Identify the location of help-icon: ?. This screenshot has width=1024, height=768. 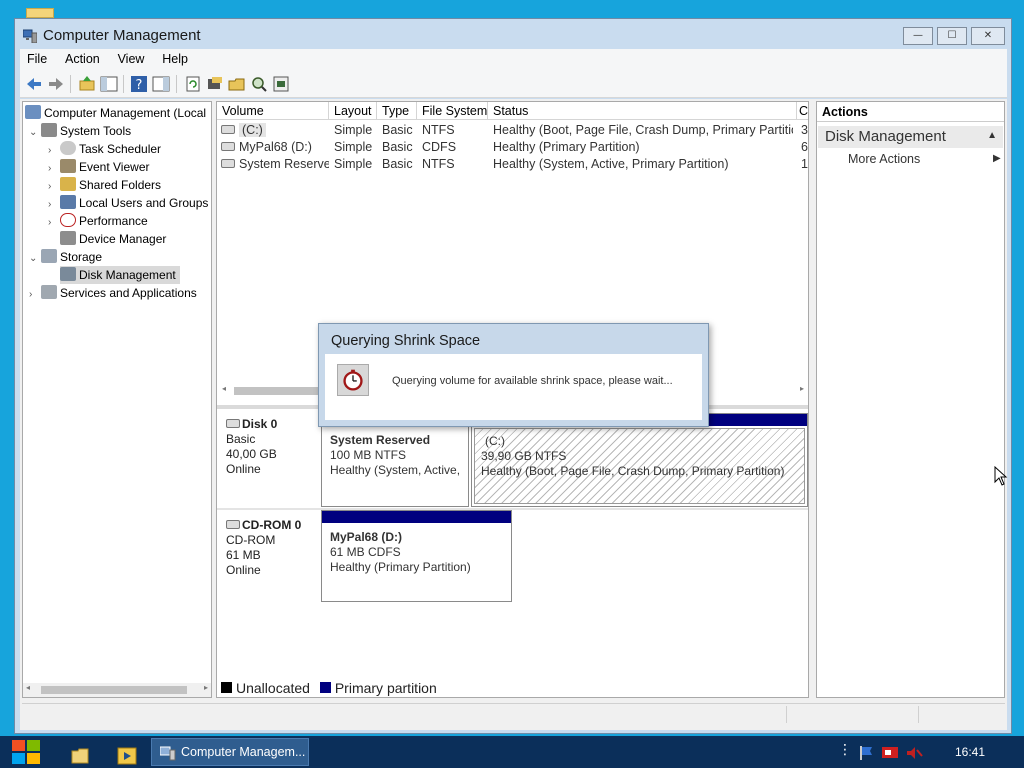
(139, 84).